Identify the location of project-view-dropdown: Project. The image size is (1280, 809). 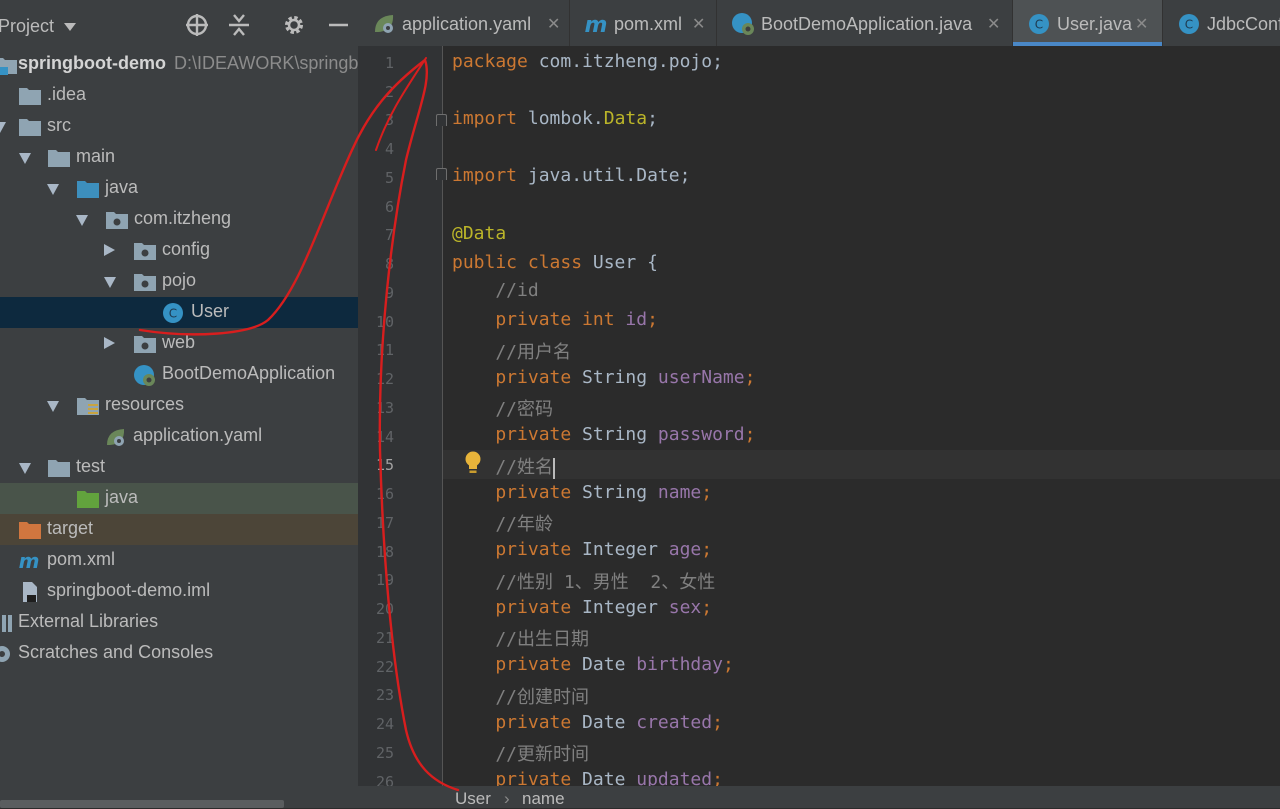
(38, 26).